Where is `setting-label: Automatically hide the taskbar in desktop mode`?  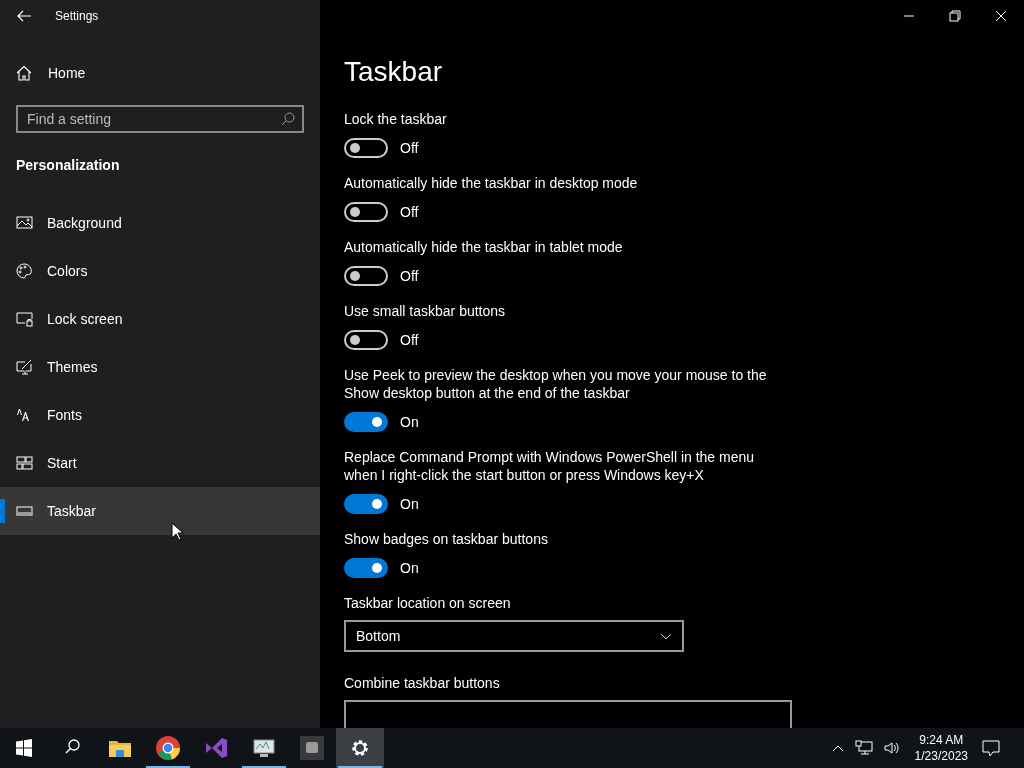 setting-label: Automatically hide the taskbar in desktop mode is located at coordinates (491, 183).